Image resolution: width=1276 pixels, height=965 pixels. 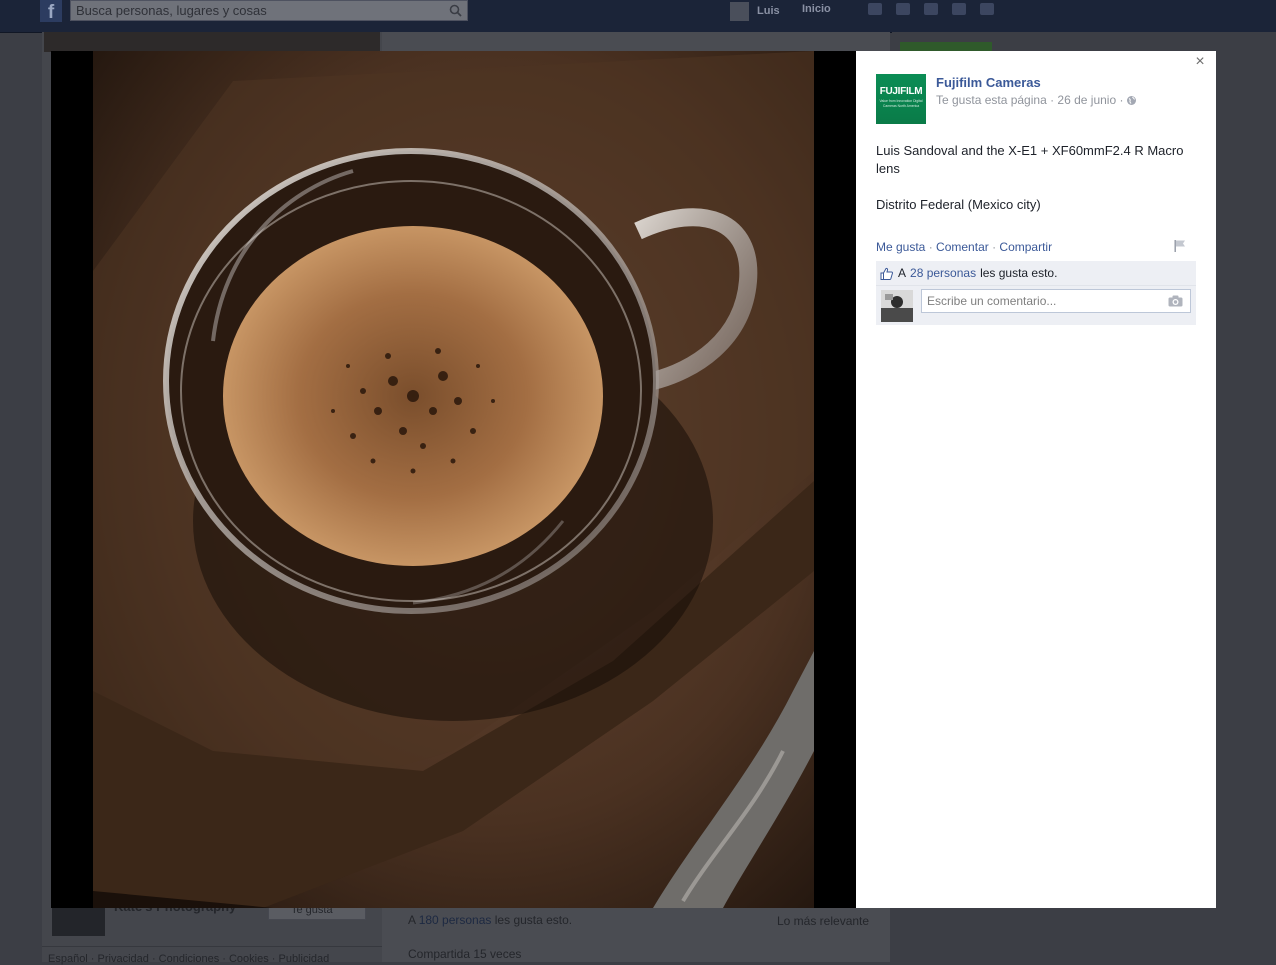 What do you see at coordinates (1179, 245) in the screenshot?
I see `flag-icon` at bounding box center [1179, 245].